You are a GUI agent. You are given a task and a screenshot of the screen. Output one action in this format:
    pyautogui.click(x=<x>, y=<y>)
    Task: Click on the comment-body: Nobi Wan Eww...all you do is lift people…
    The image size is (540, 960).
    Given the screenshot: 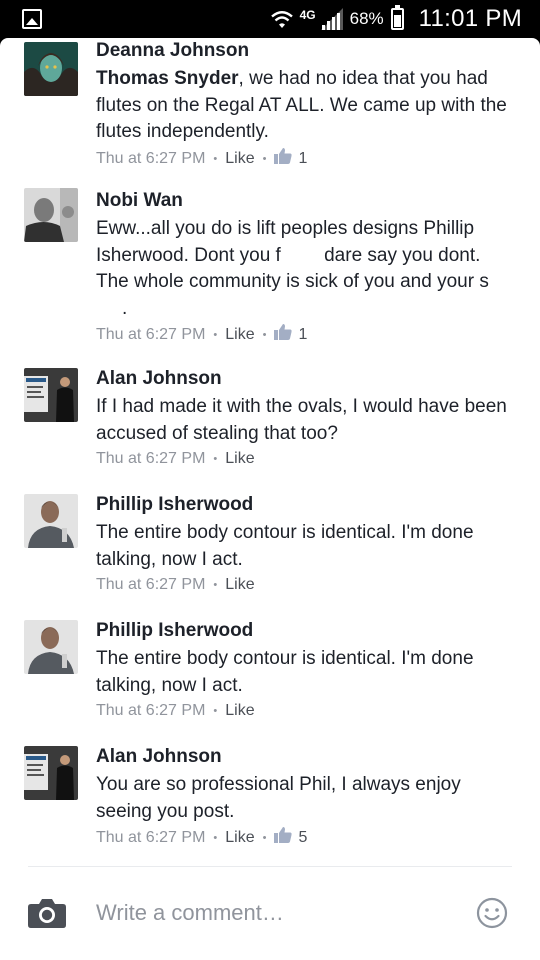 What is the action you would take?
    pyautogui.click(x=305, y=268)
    